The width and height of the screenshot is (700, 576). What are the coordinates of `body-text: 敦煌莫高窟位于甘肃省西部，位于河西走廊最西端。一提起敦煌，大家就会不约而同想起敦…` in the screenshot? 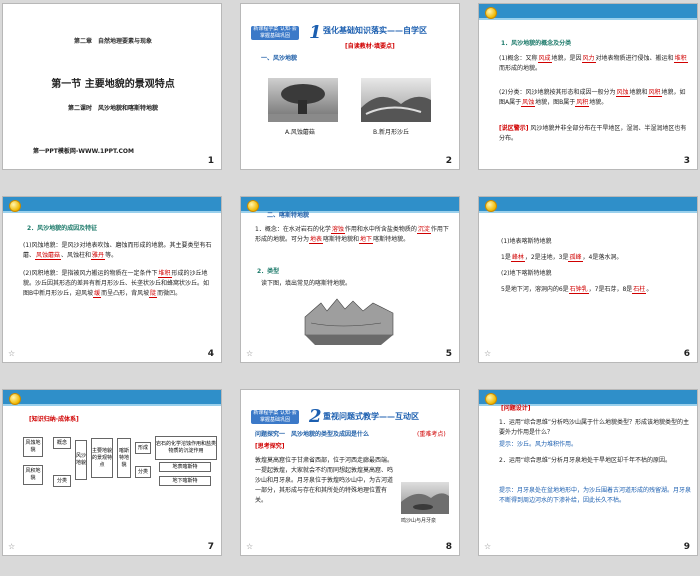 It's located at (324, 480).